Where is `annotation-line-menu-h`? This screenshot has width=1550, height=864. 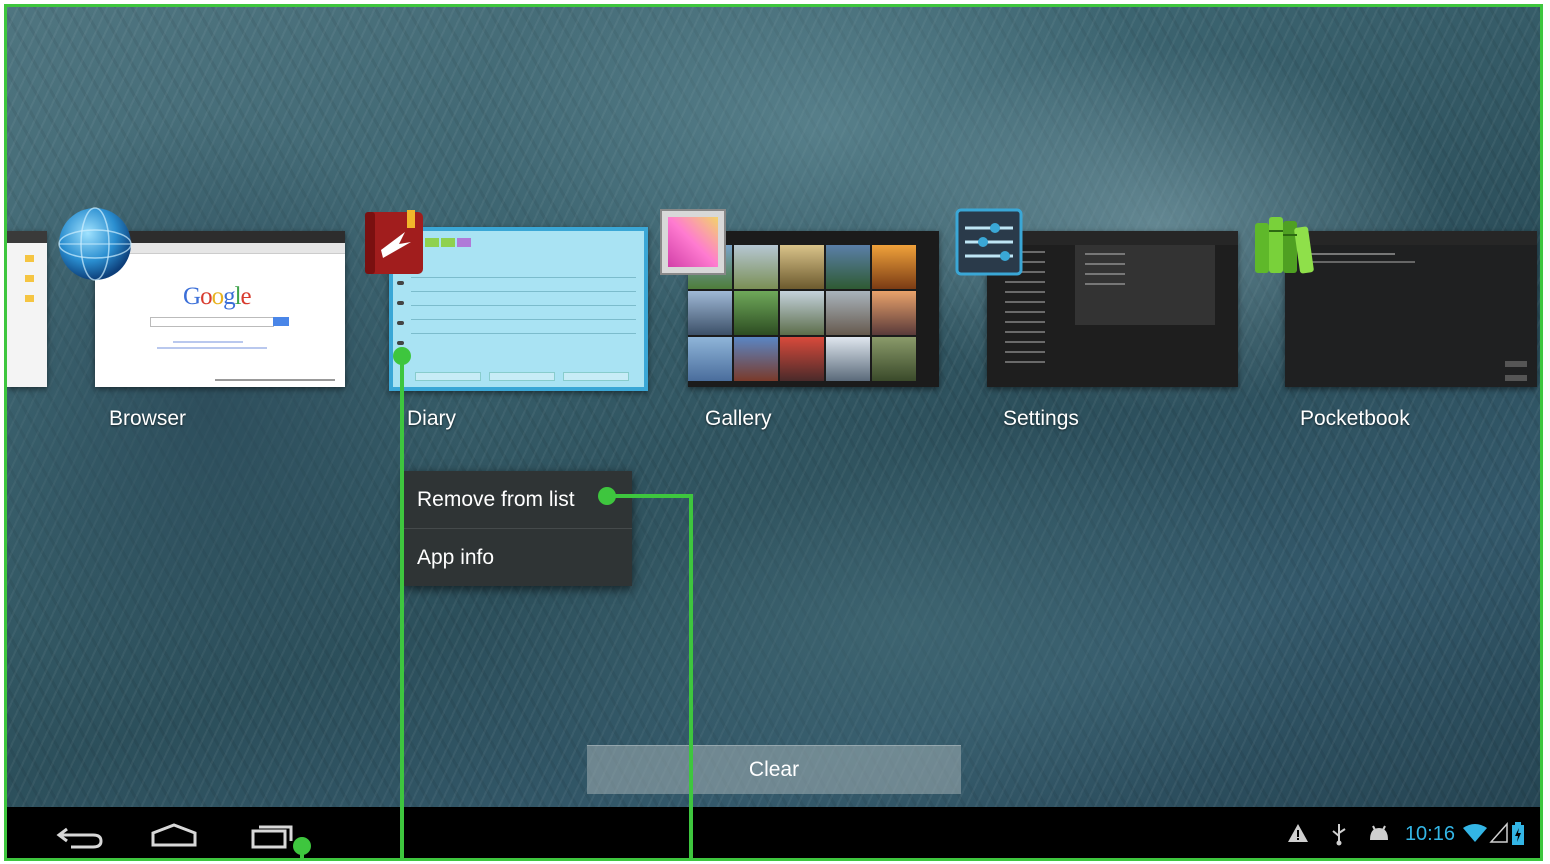 annotation-line-menu-h is located at coordinates (649, 496).